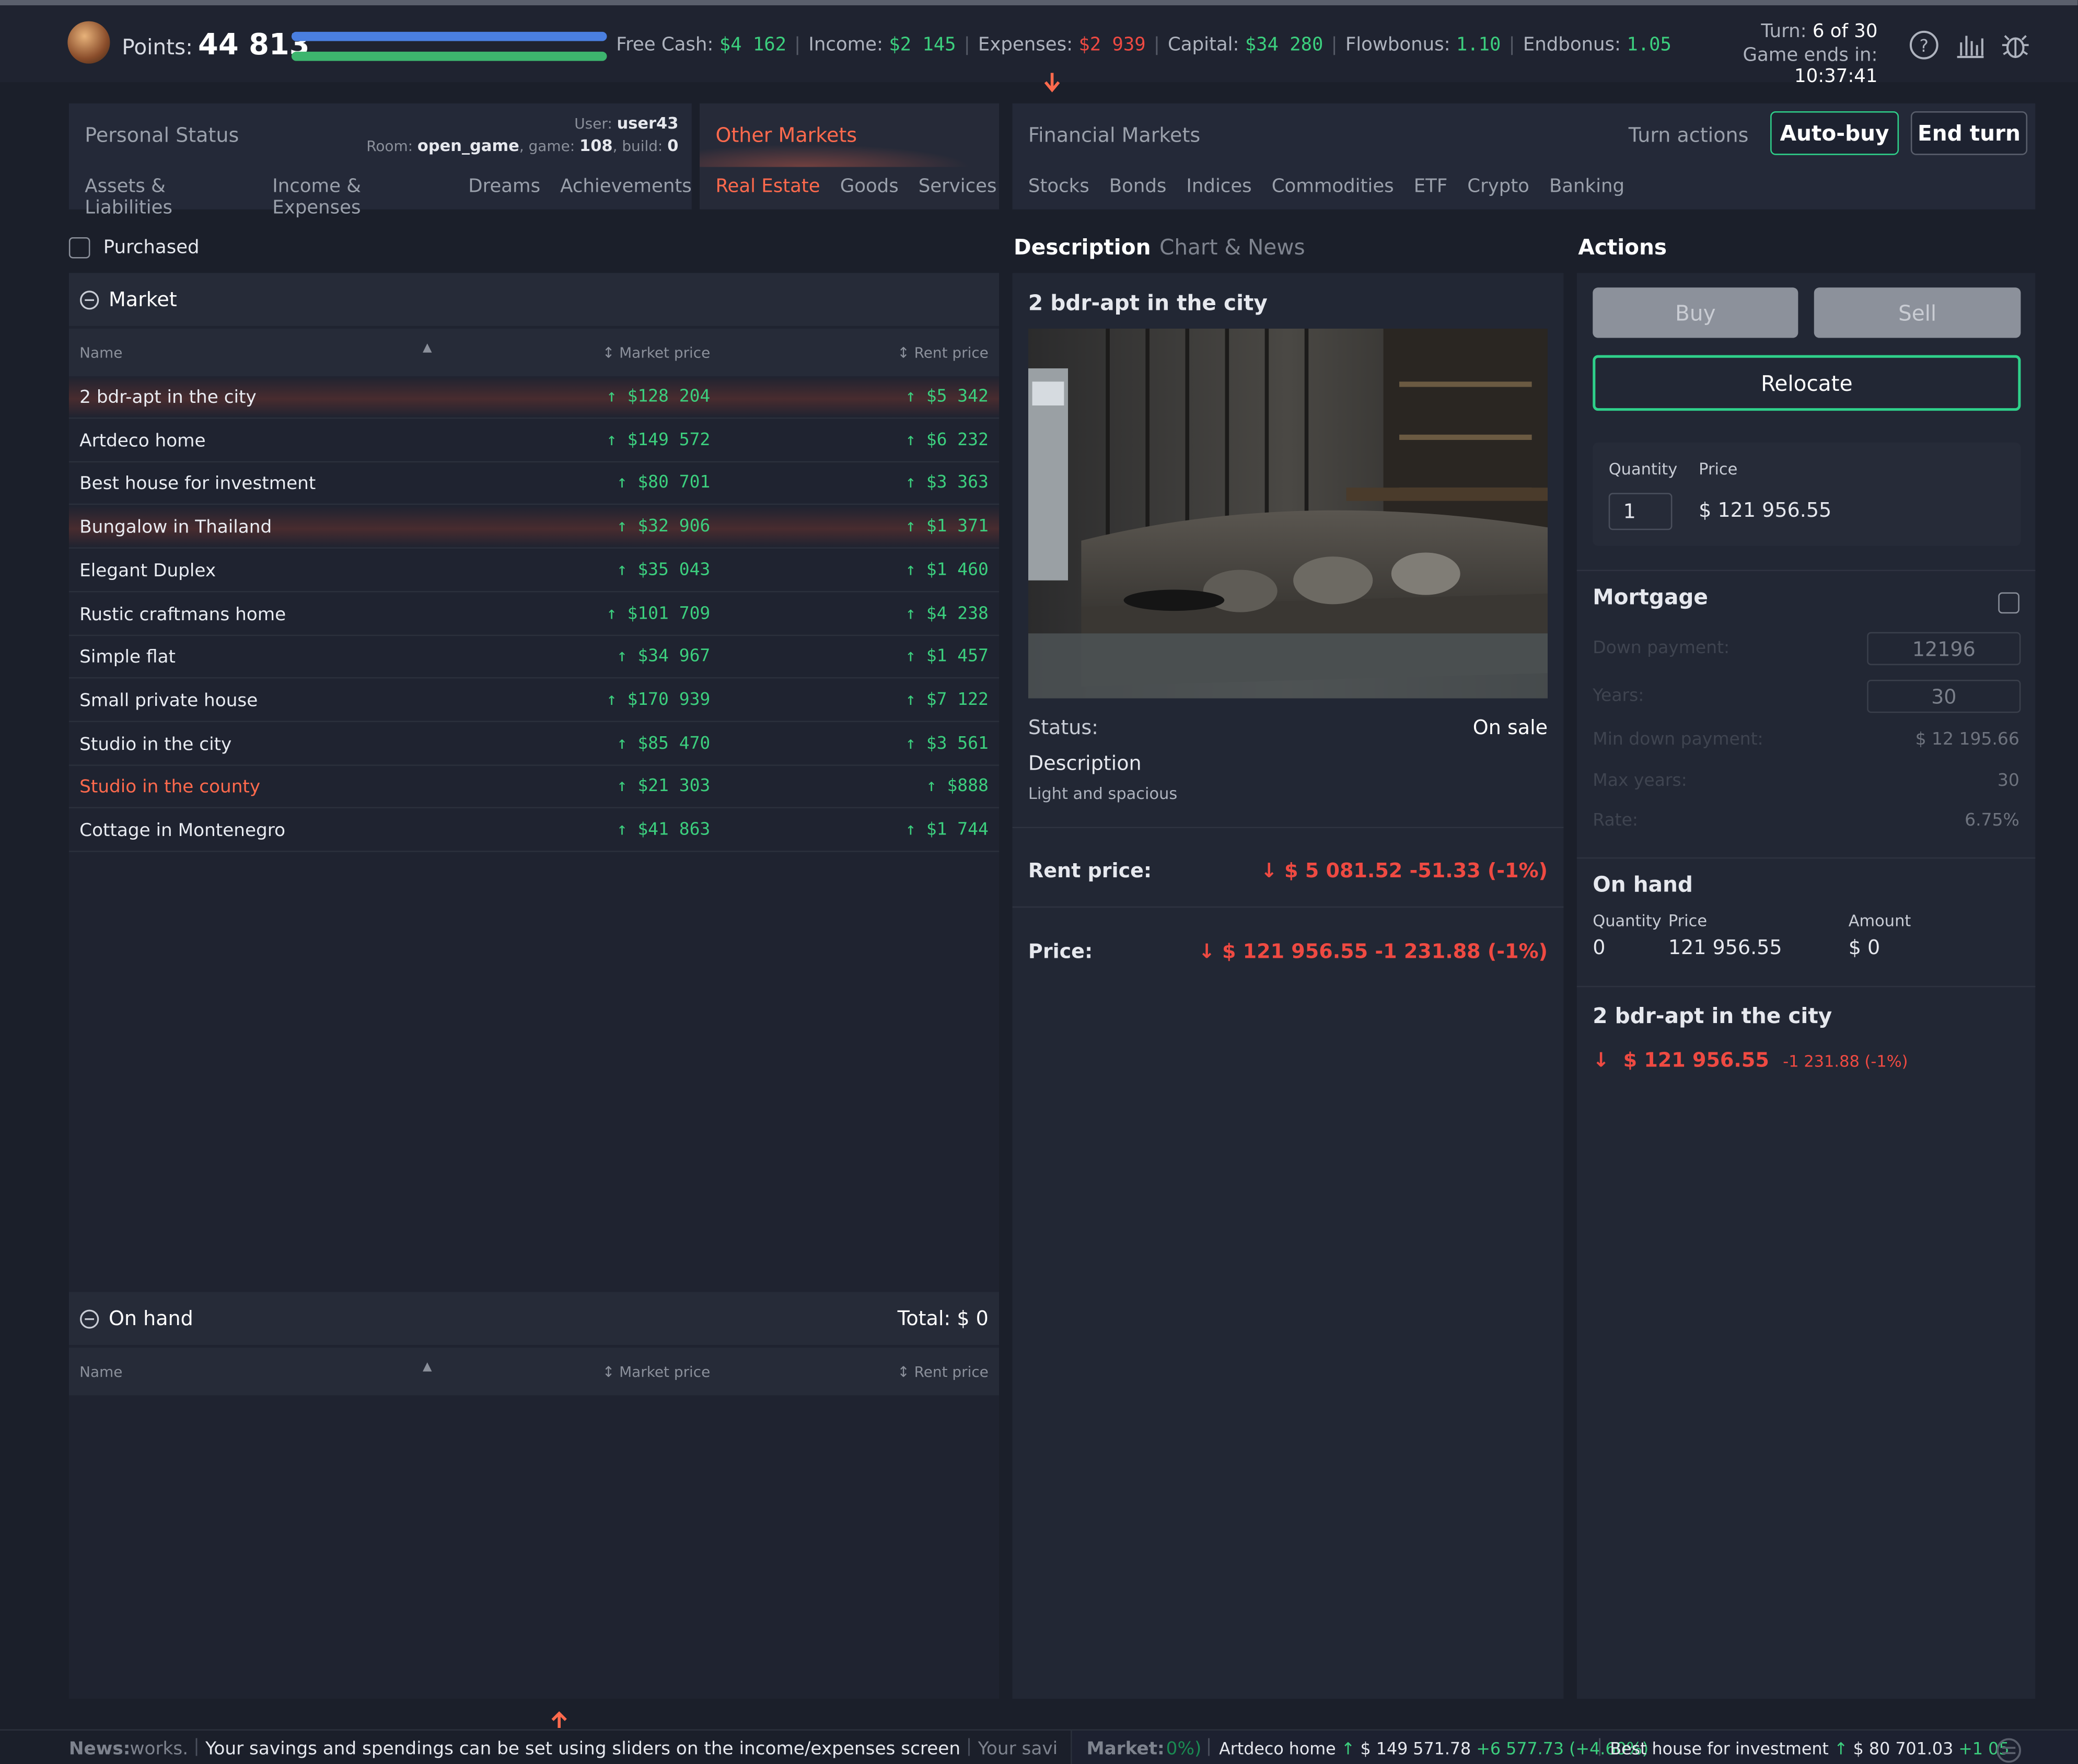  I want to click on down-payment-input: 12196, so click(1944, 649).